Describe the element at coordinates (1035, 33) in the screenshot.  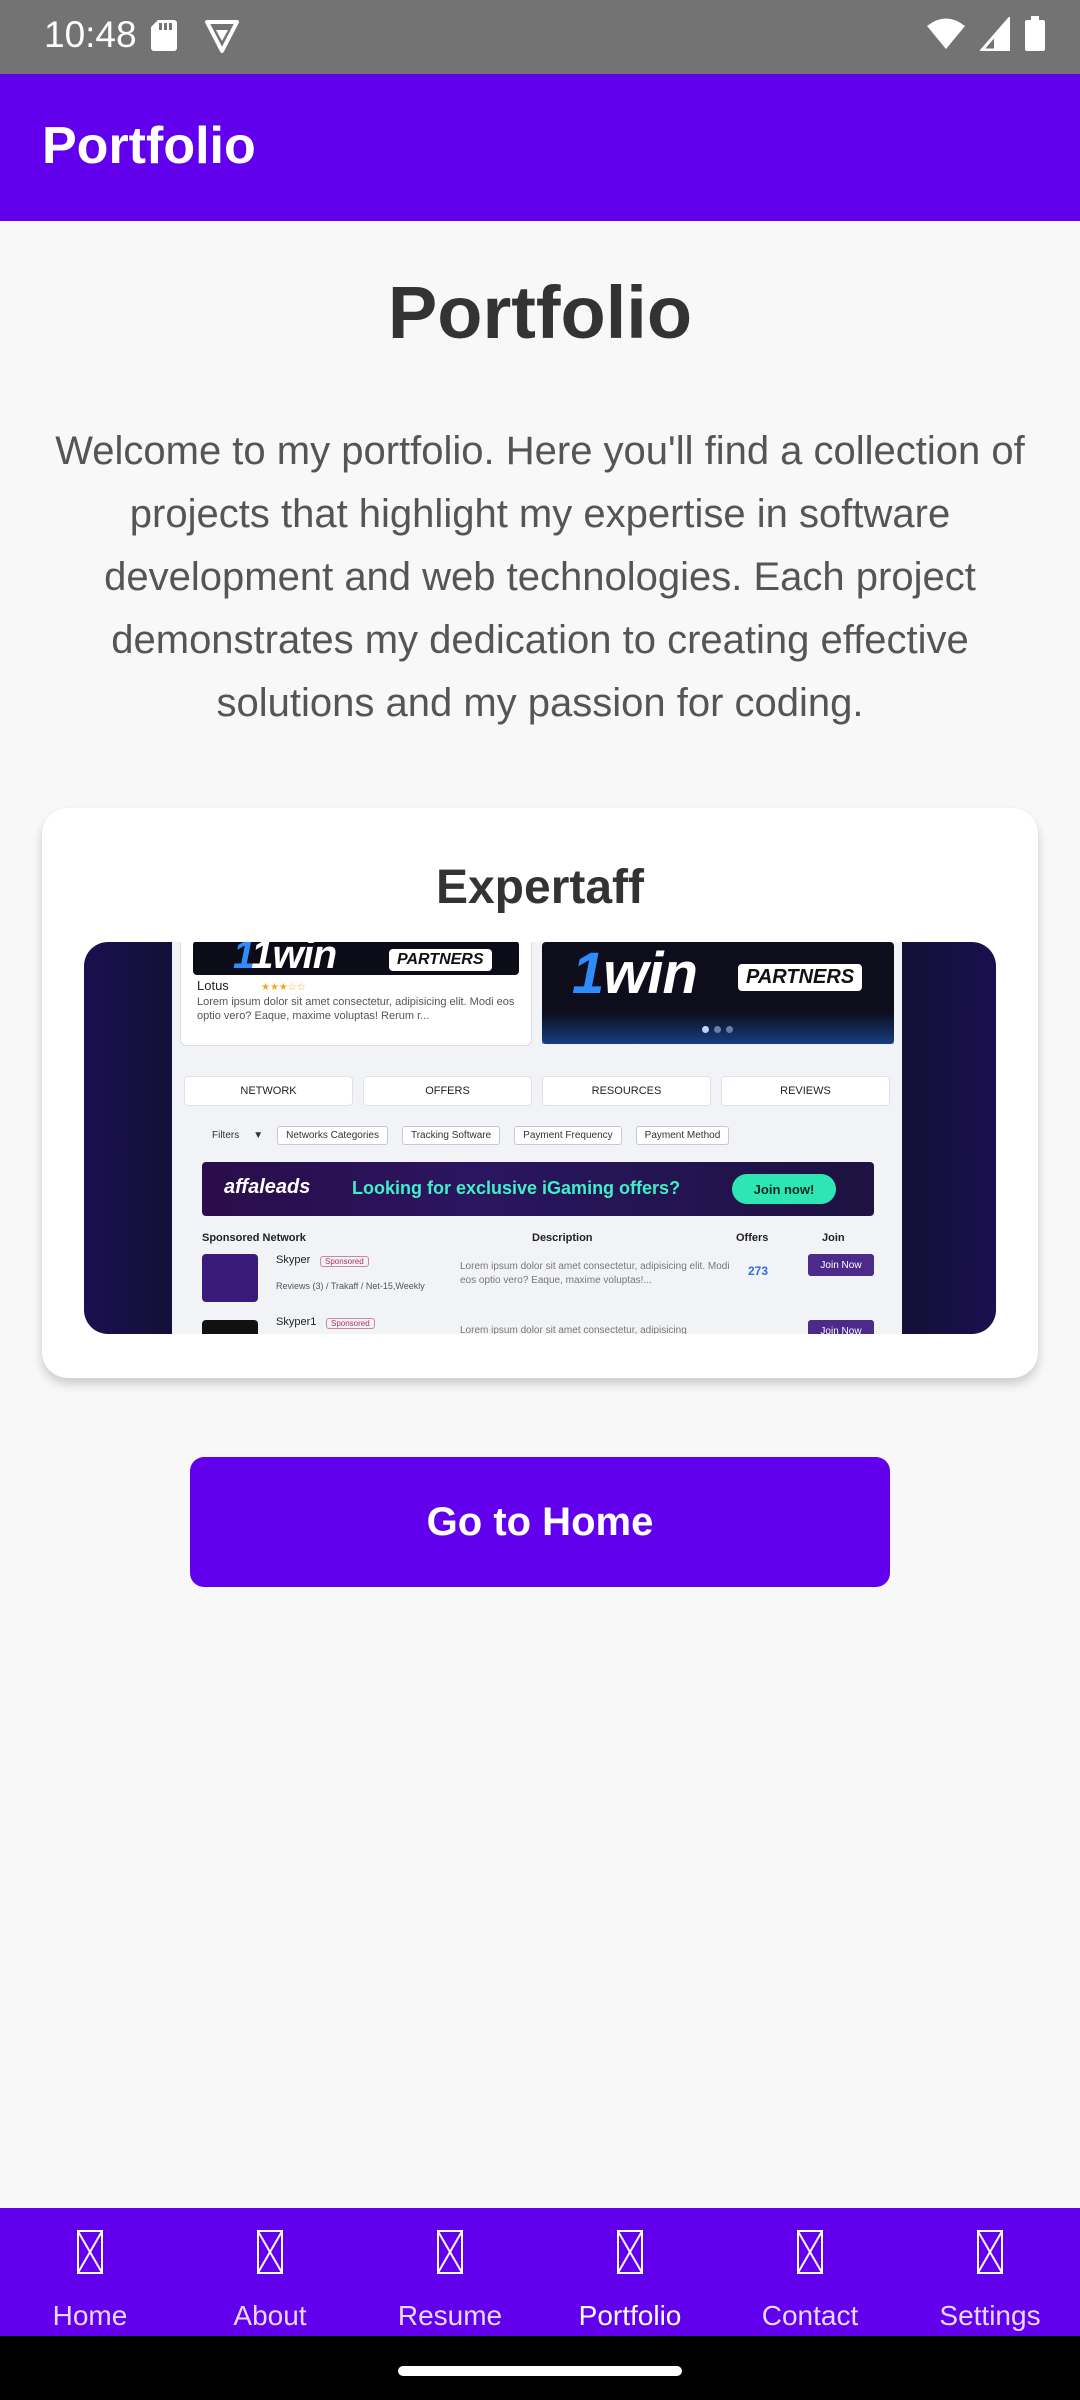
I see `battery-icon` at that location.